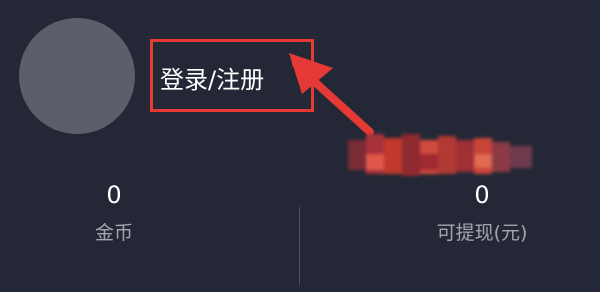 The width and height of the screenshot is (600, 292). Describe the element at coordinates (482, 195) in the screenshot. I see `withdrawable-value: 0` at that location.